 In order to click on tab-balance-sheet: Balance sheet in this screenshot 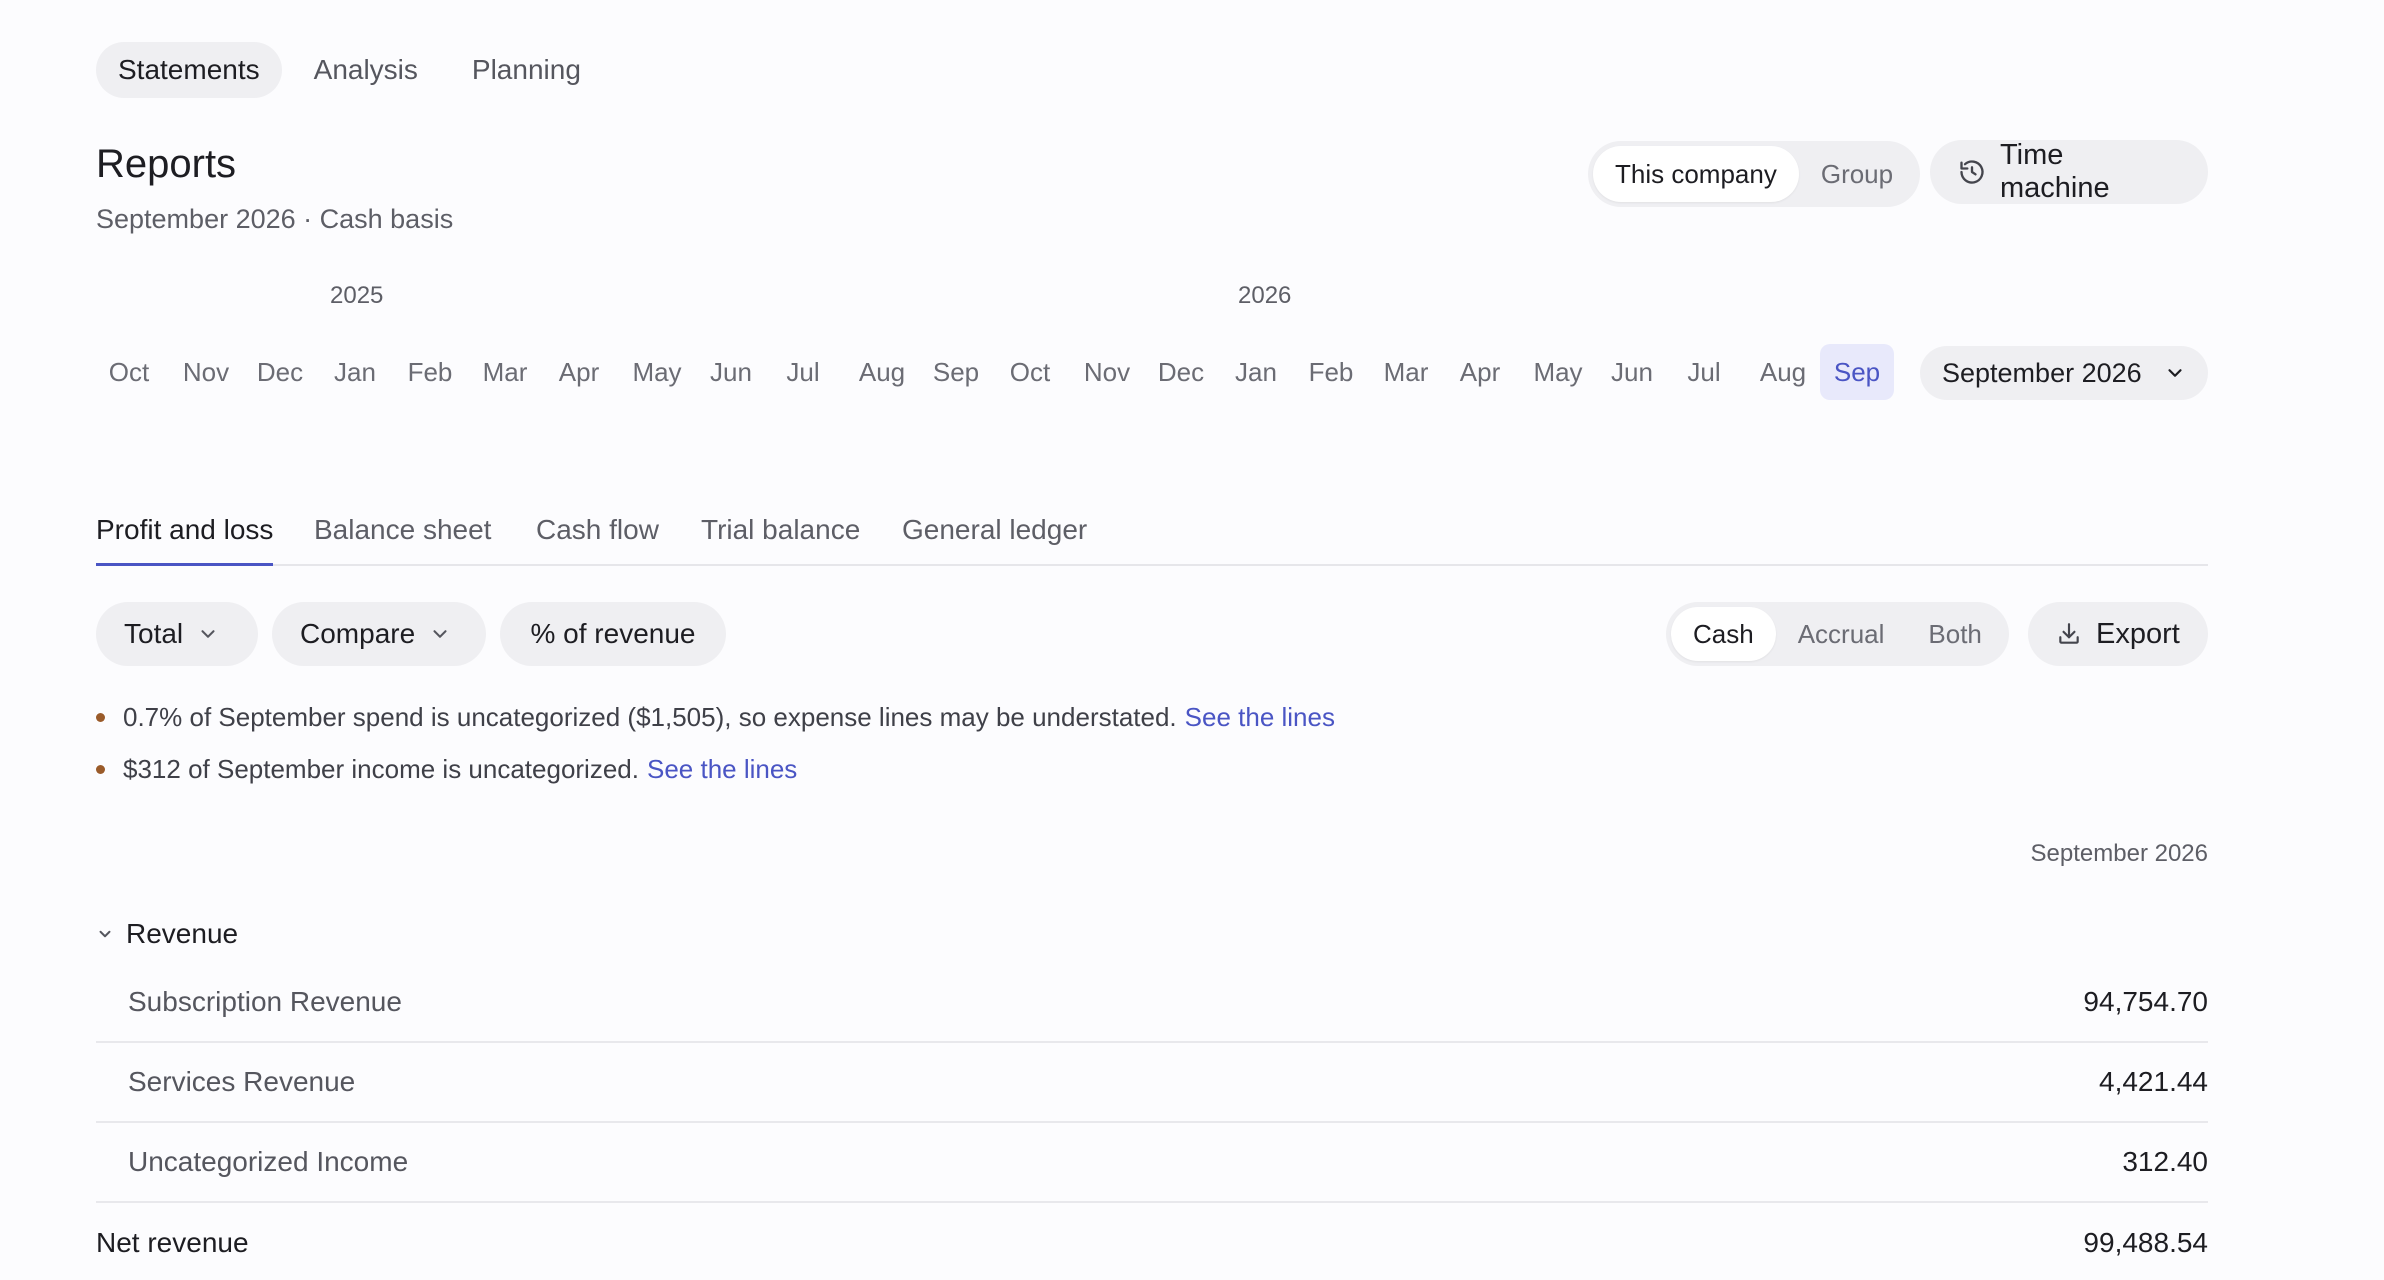, I will do `click(402, 536)`.